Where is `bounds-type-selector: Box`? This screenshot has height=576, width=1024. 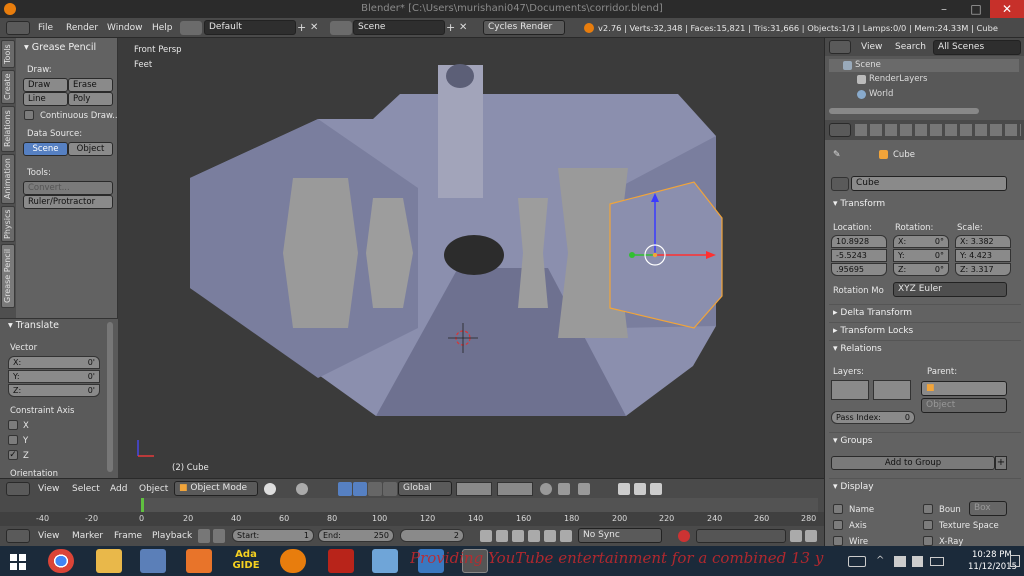 bounds-type-selector: Box is located at coordinates (988, 508).